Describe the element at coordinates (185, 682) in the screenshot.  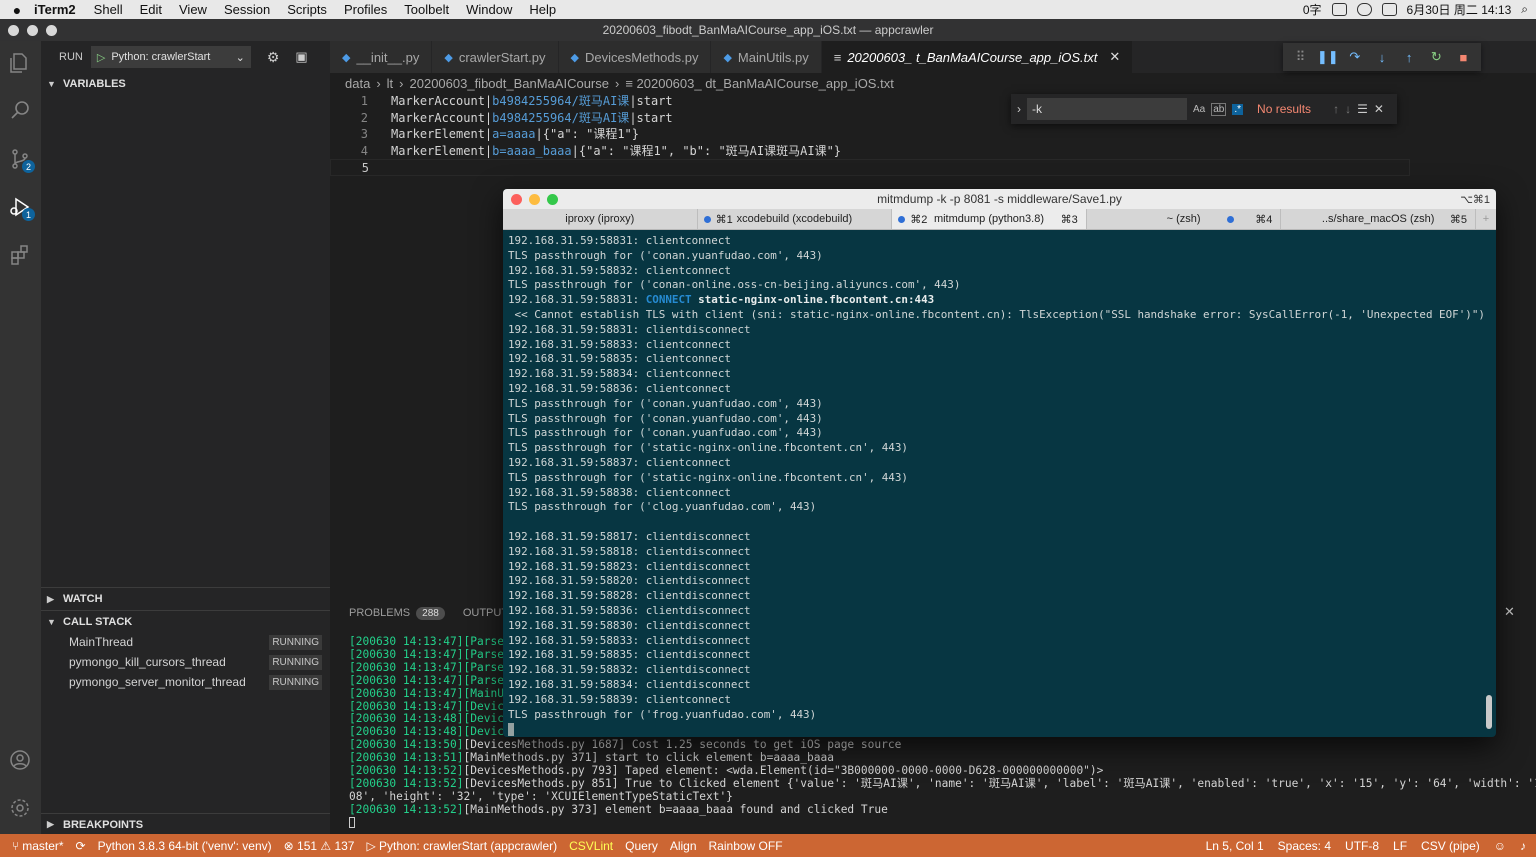
I see `thread-row: pymongo_server_monitor_thread RUNNING` at that location.